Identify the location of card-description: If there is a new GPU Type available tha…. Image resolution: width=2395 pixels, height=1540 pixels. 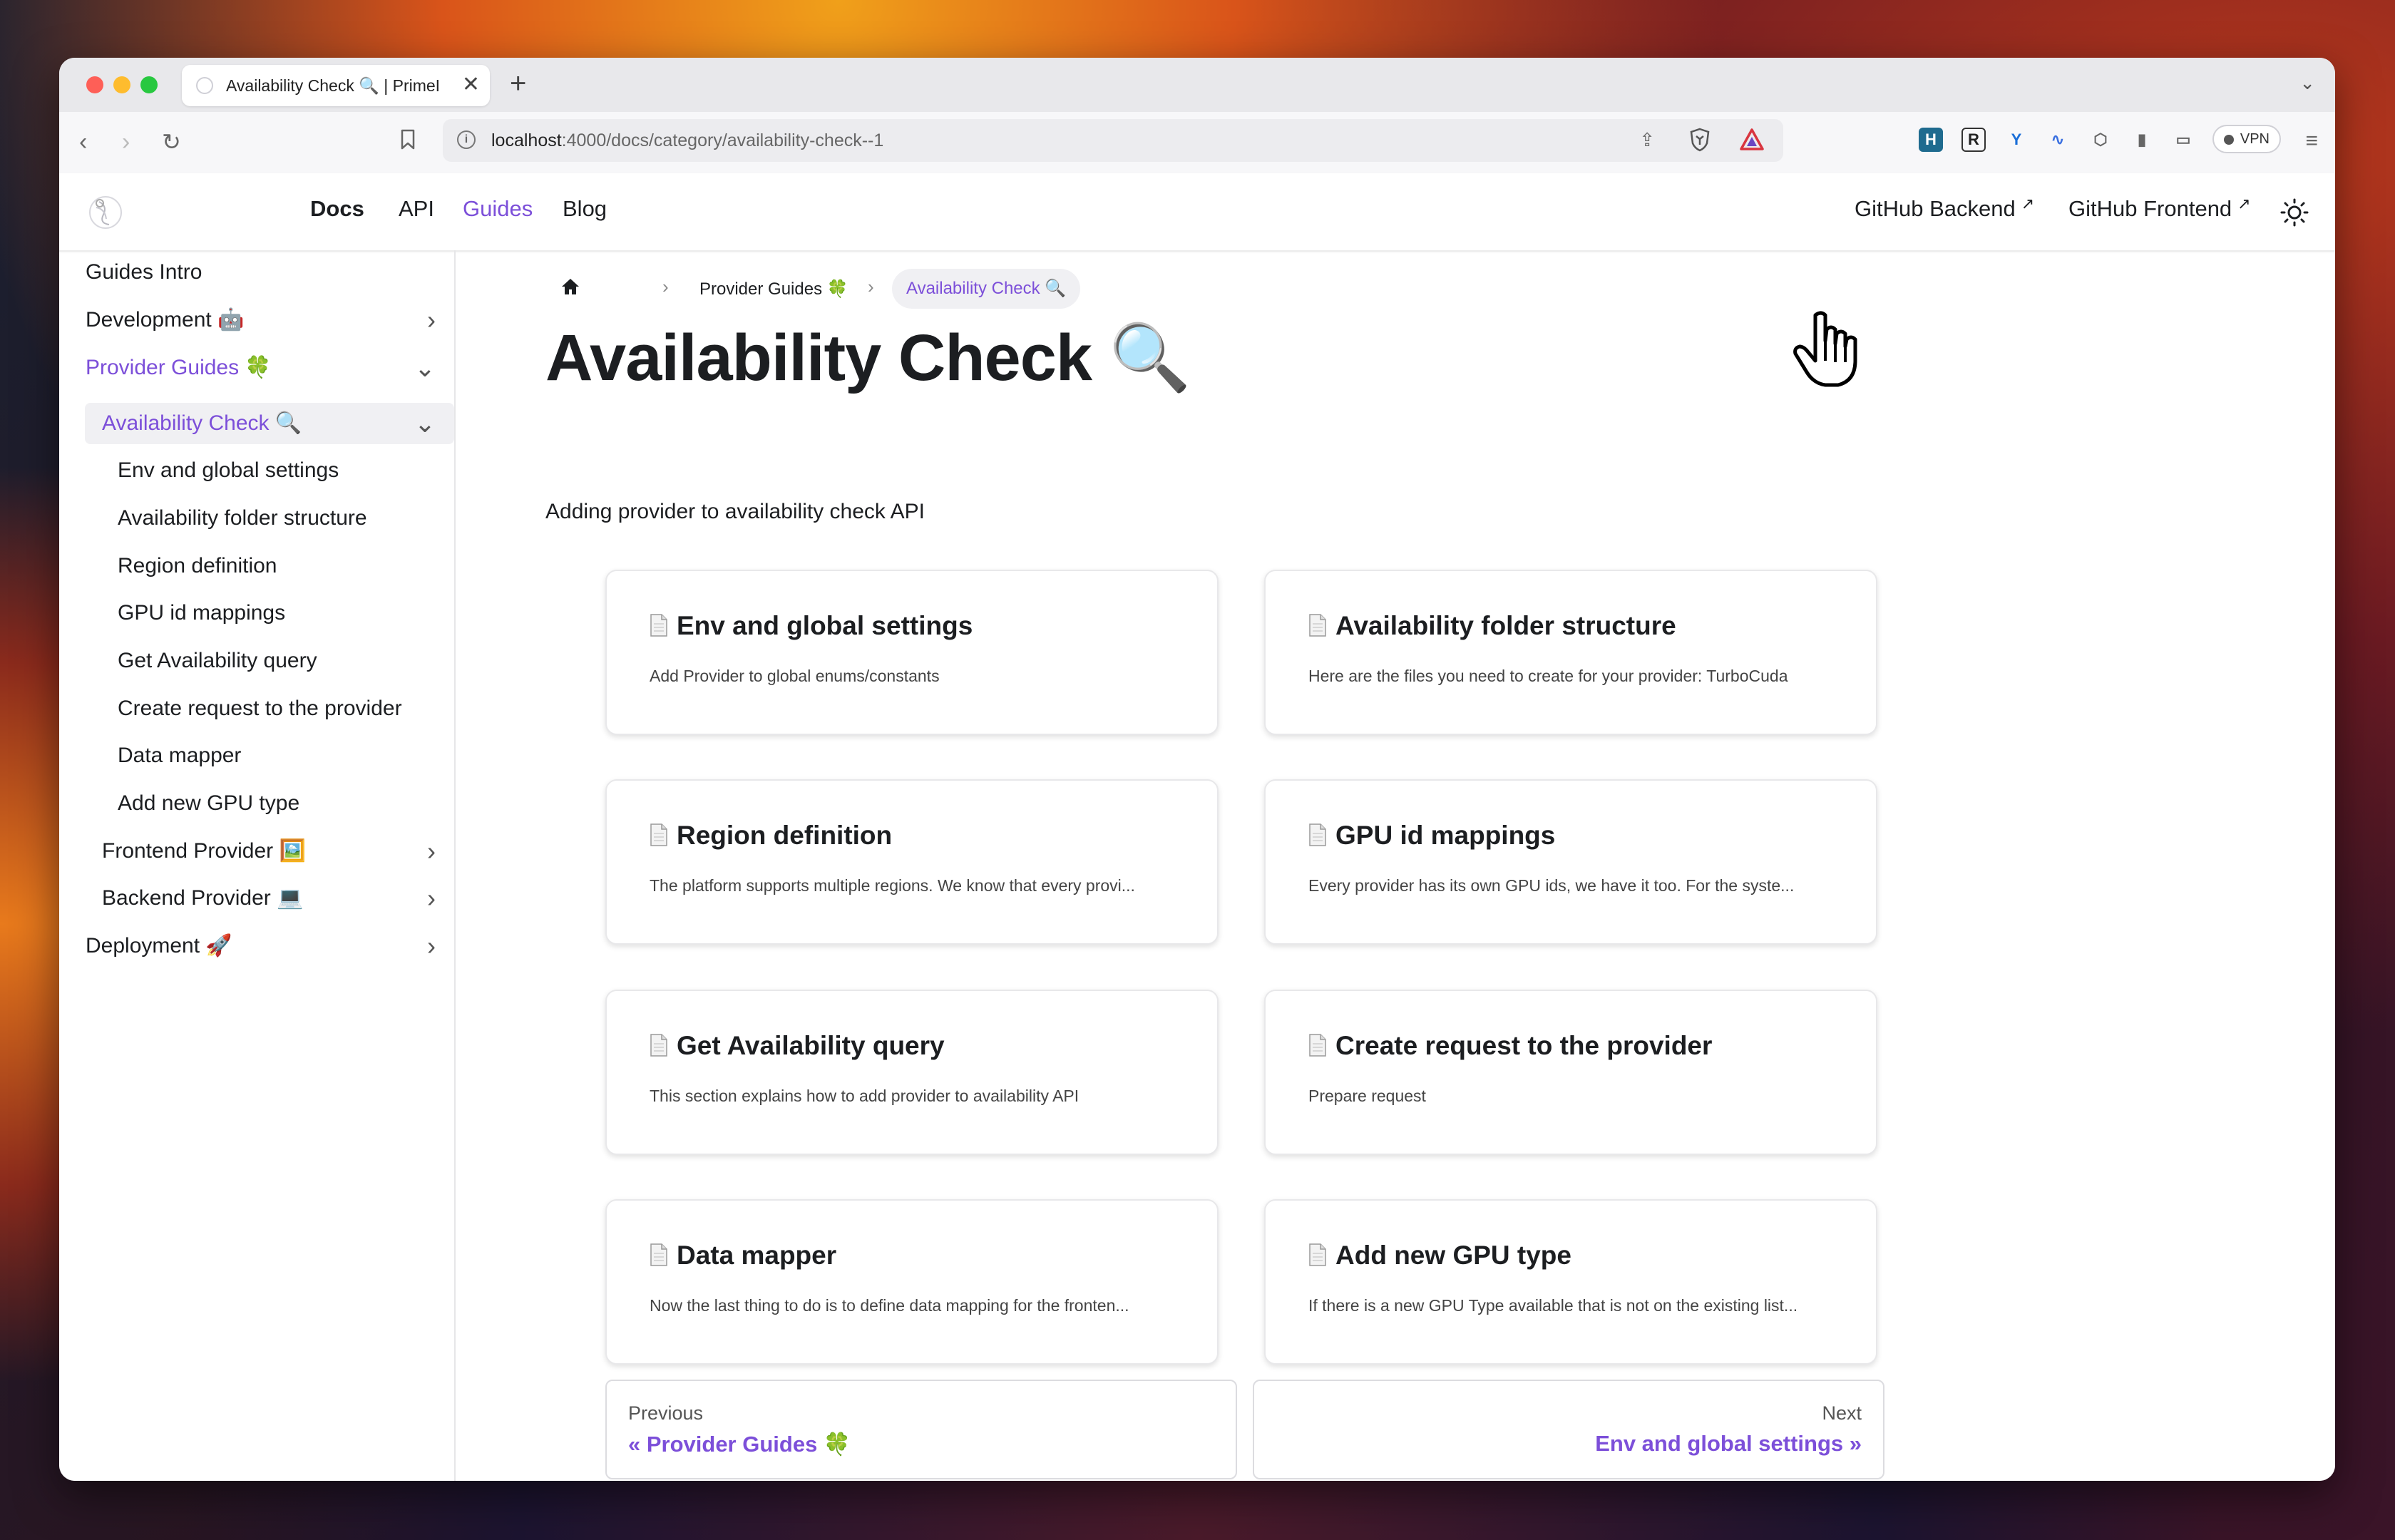
(1553, 1305).